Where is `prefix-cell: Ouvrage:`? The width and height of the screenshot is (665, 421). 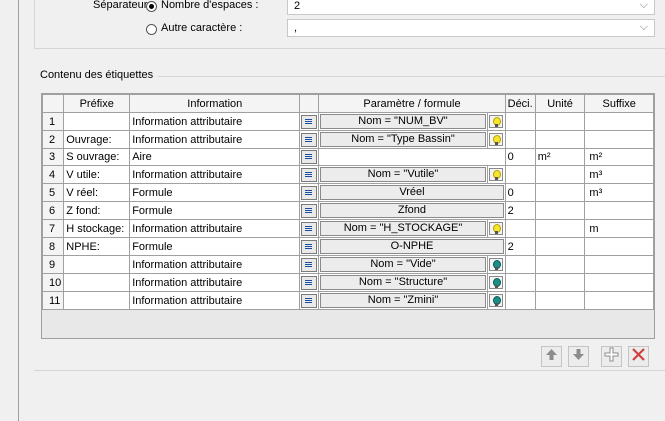 prefix-cell: Ouvrage: is located at coordinates (97, 139).